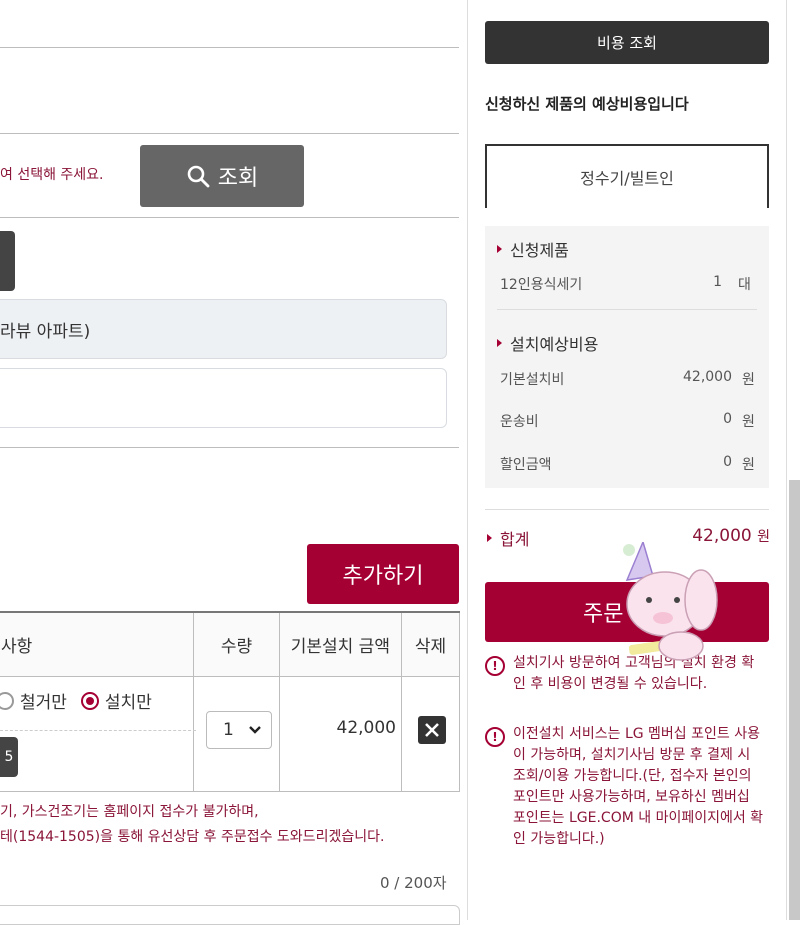  Describe the element at coordinates (129, 812) in the screenshot. I see `notice-line: 기, 가스건조기는 홈페이지 접수가 불가하며,` at that location.